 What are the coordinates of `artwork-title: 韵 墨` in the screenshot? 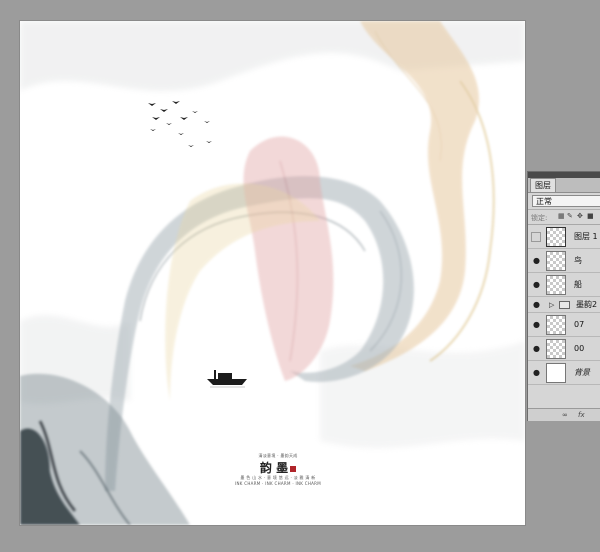 It's located at (278, 468).